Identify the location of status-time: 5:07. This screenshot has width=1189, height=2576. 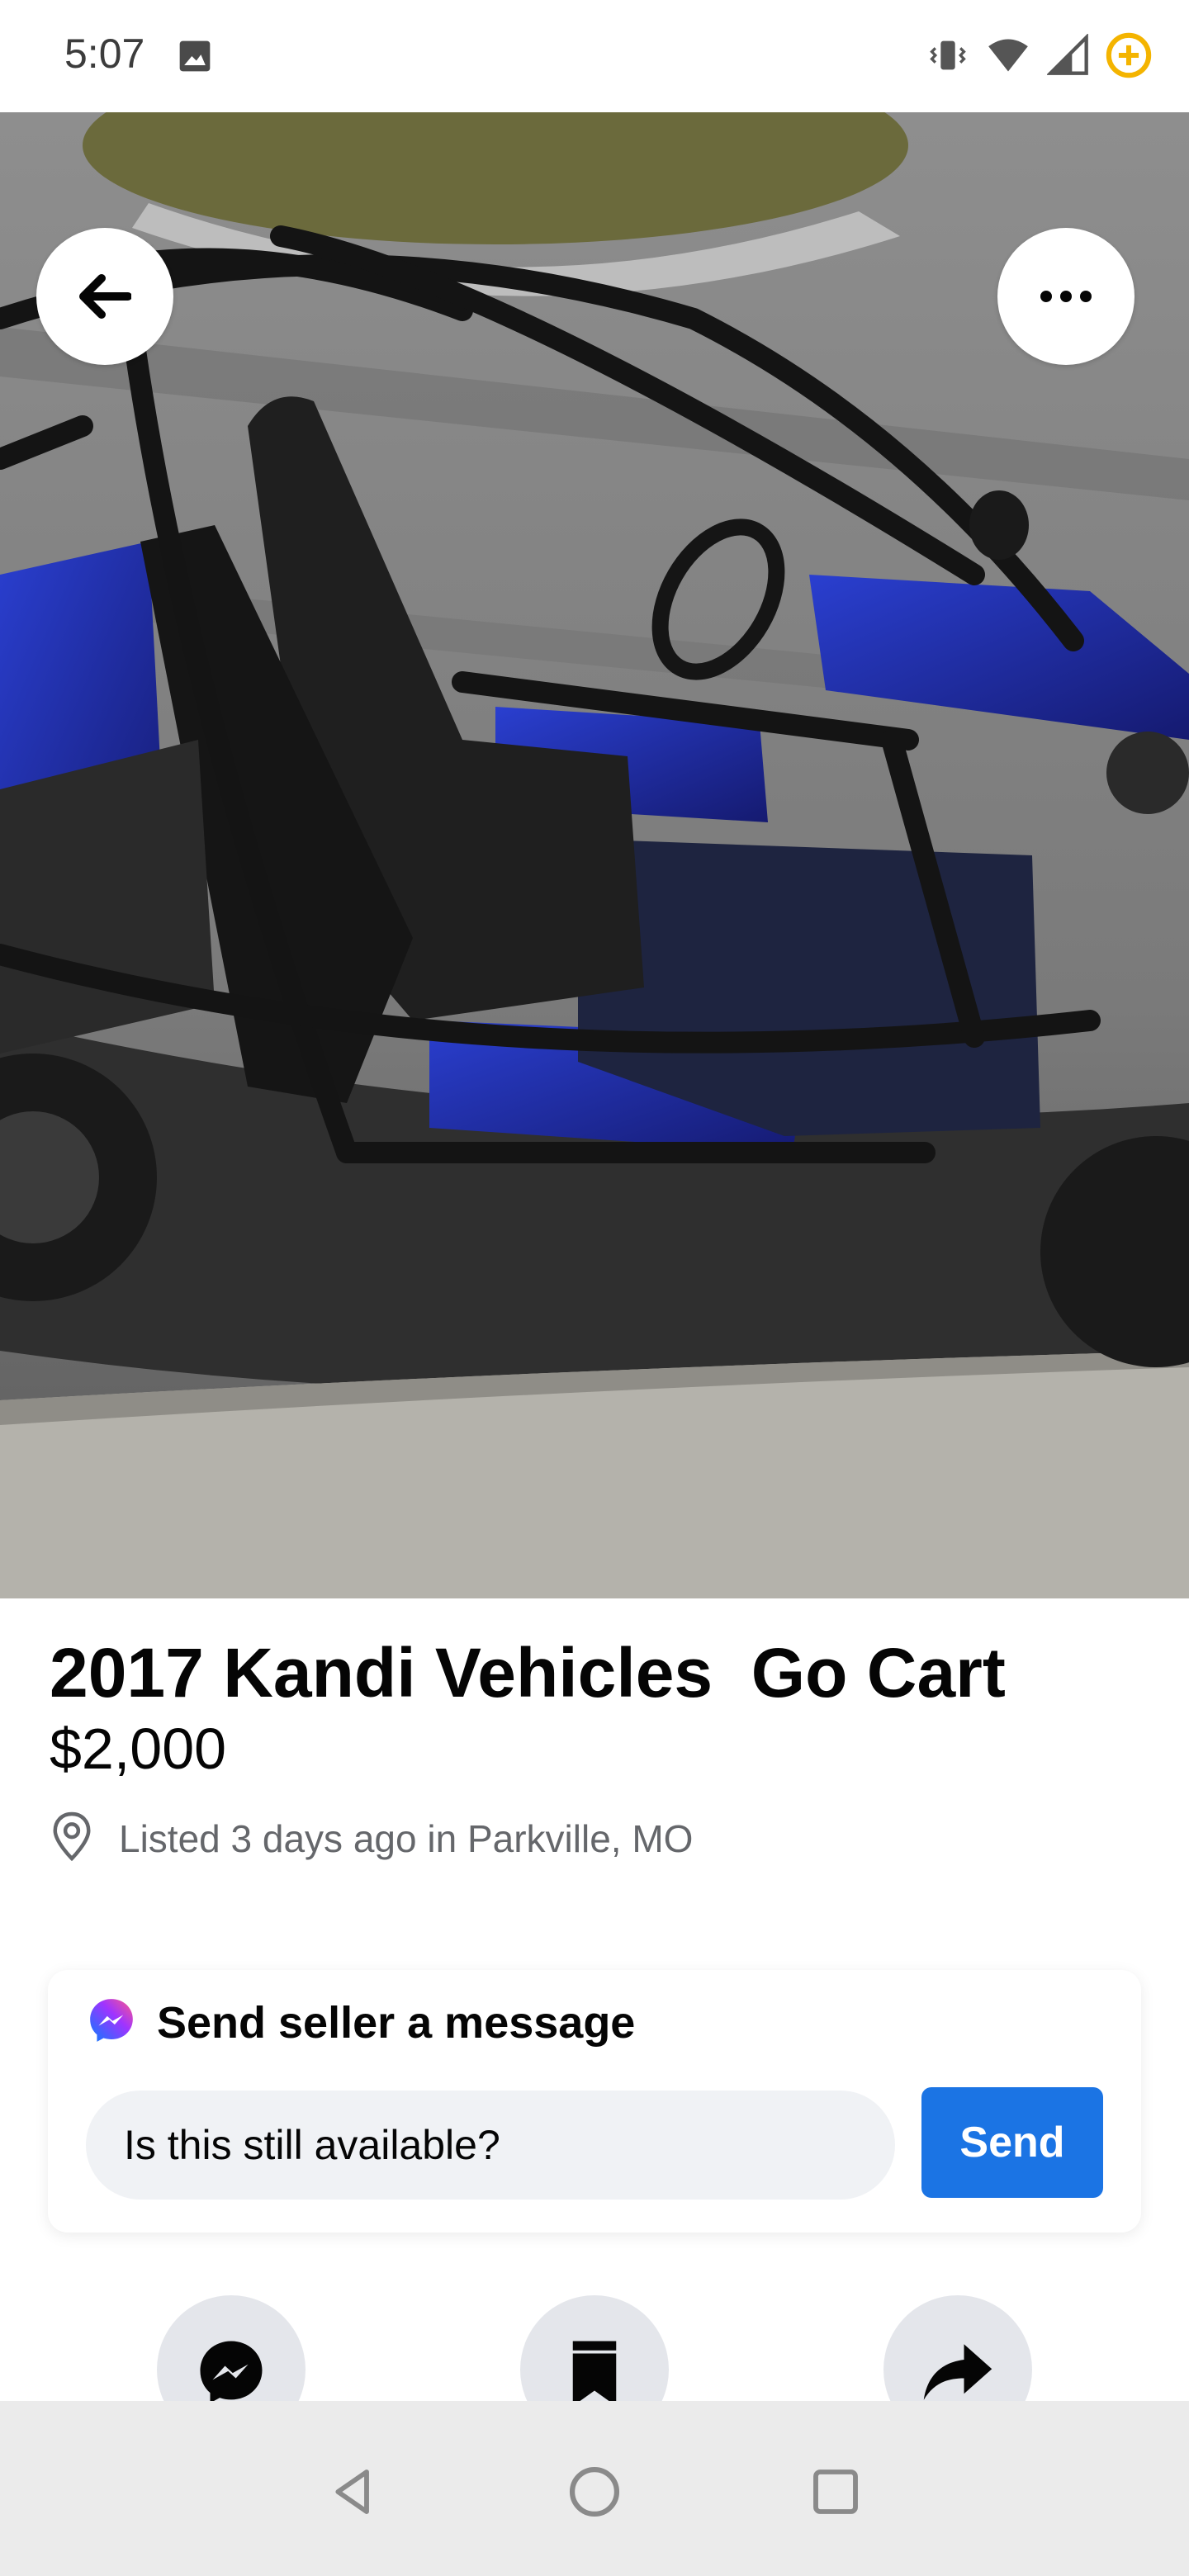
(104, 54).